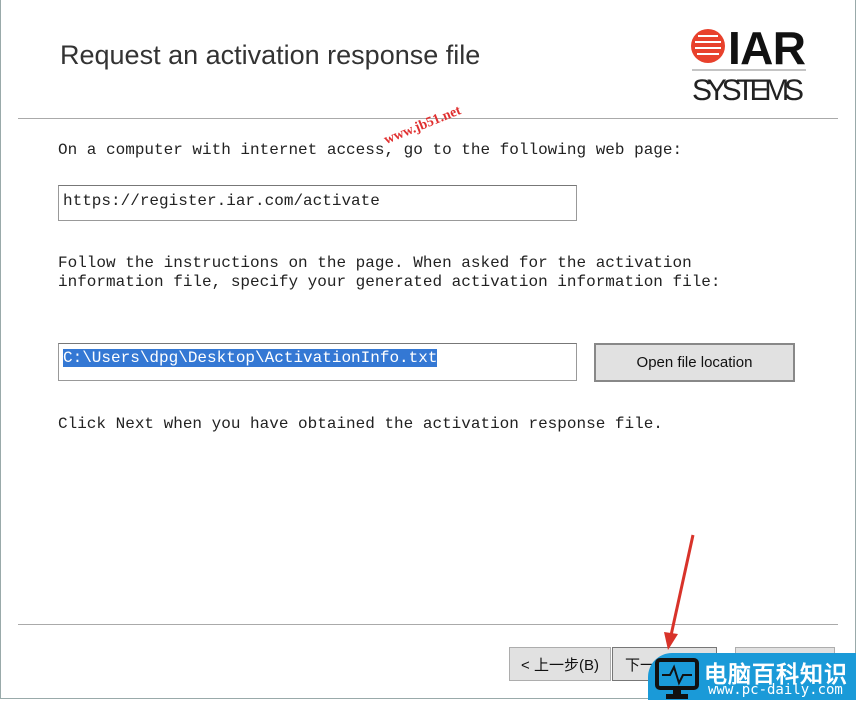  Describe the element at coordinates (679, 592) in the screenshot. I see `red-arrow` at that location.